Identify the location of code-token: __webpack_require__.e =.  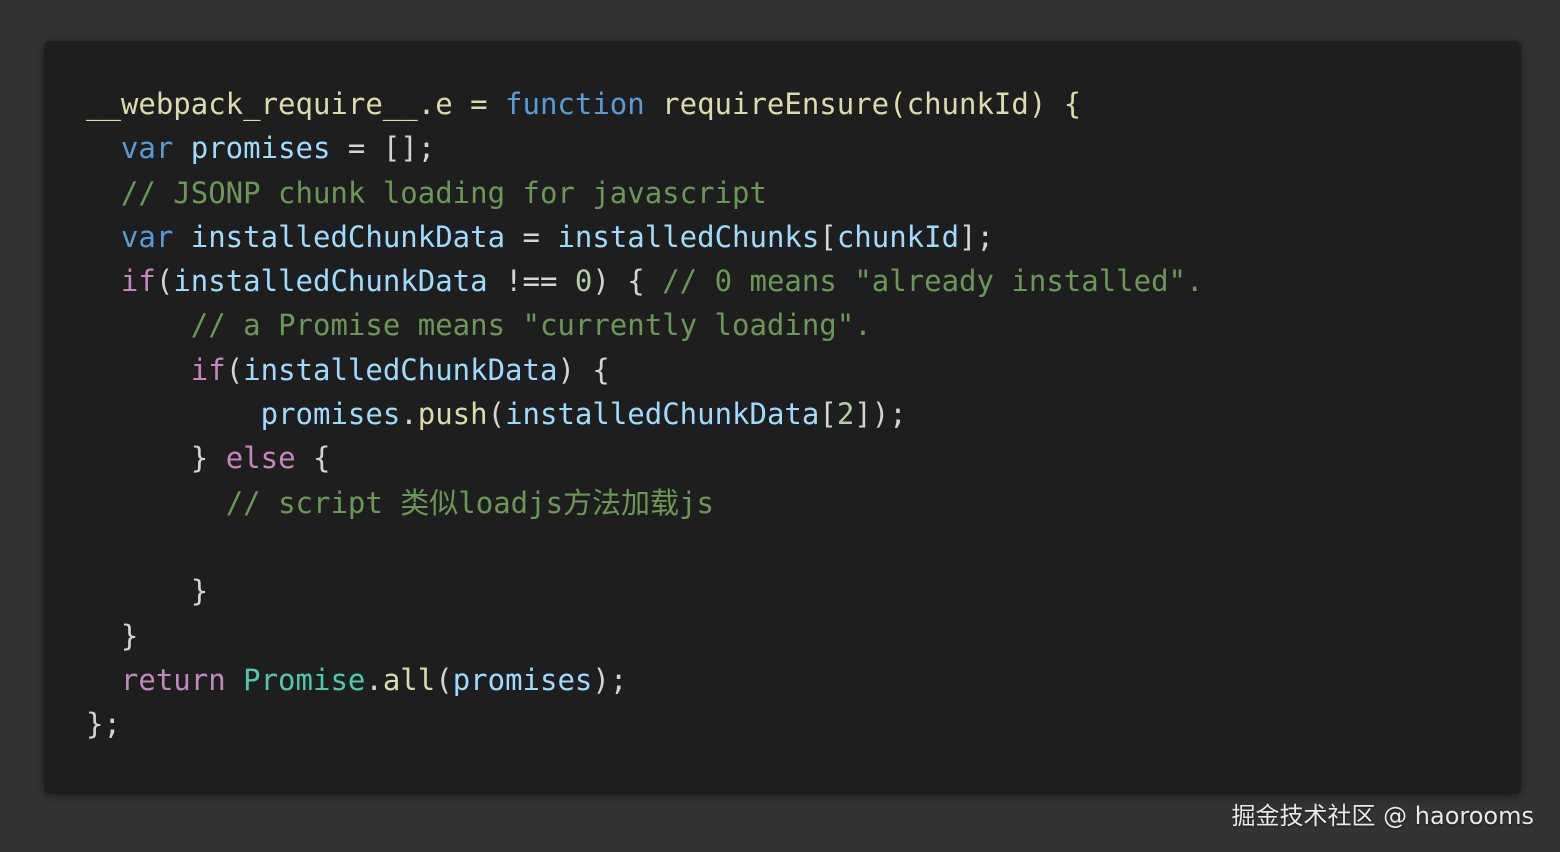
(296, 104).